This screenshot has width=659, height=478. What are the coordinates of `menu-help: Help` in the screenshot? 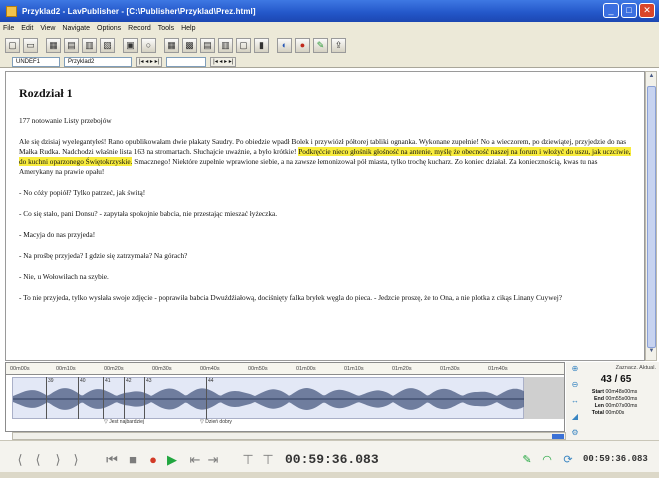 It's located at (188, 28).